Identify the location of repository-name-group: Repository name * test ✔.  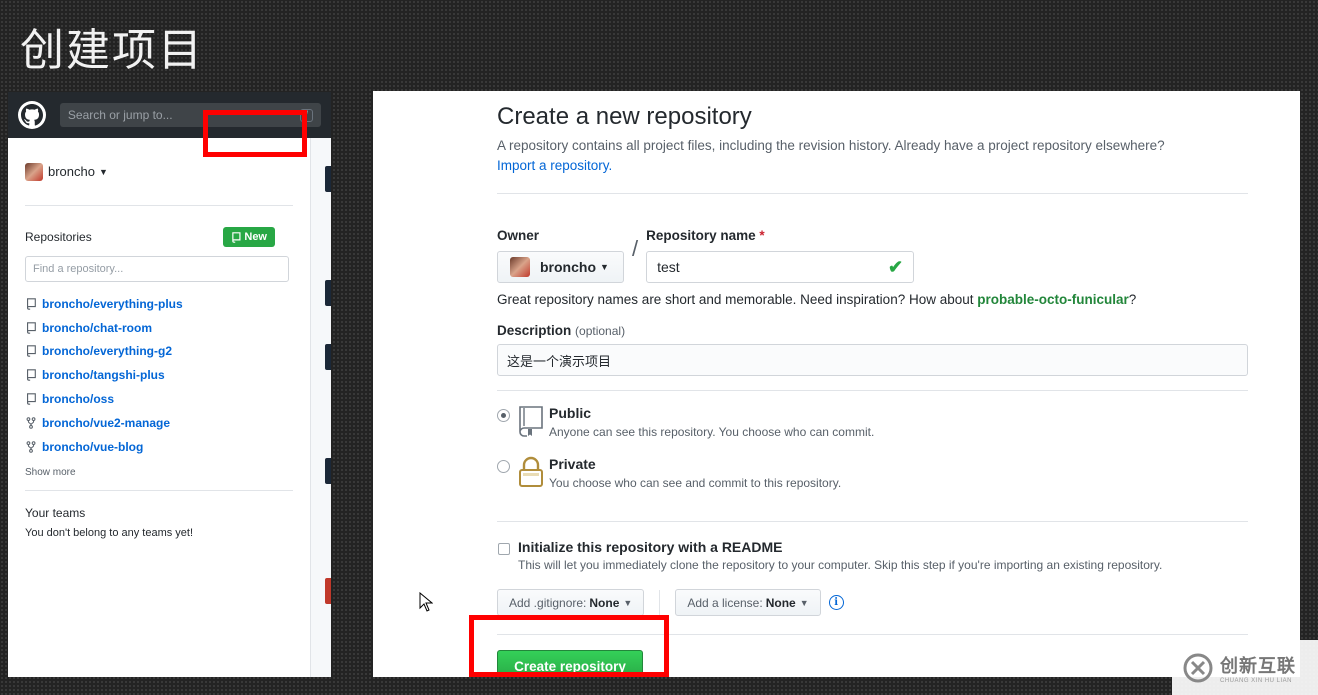
(780, 255).